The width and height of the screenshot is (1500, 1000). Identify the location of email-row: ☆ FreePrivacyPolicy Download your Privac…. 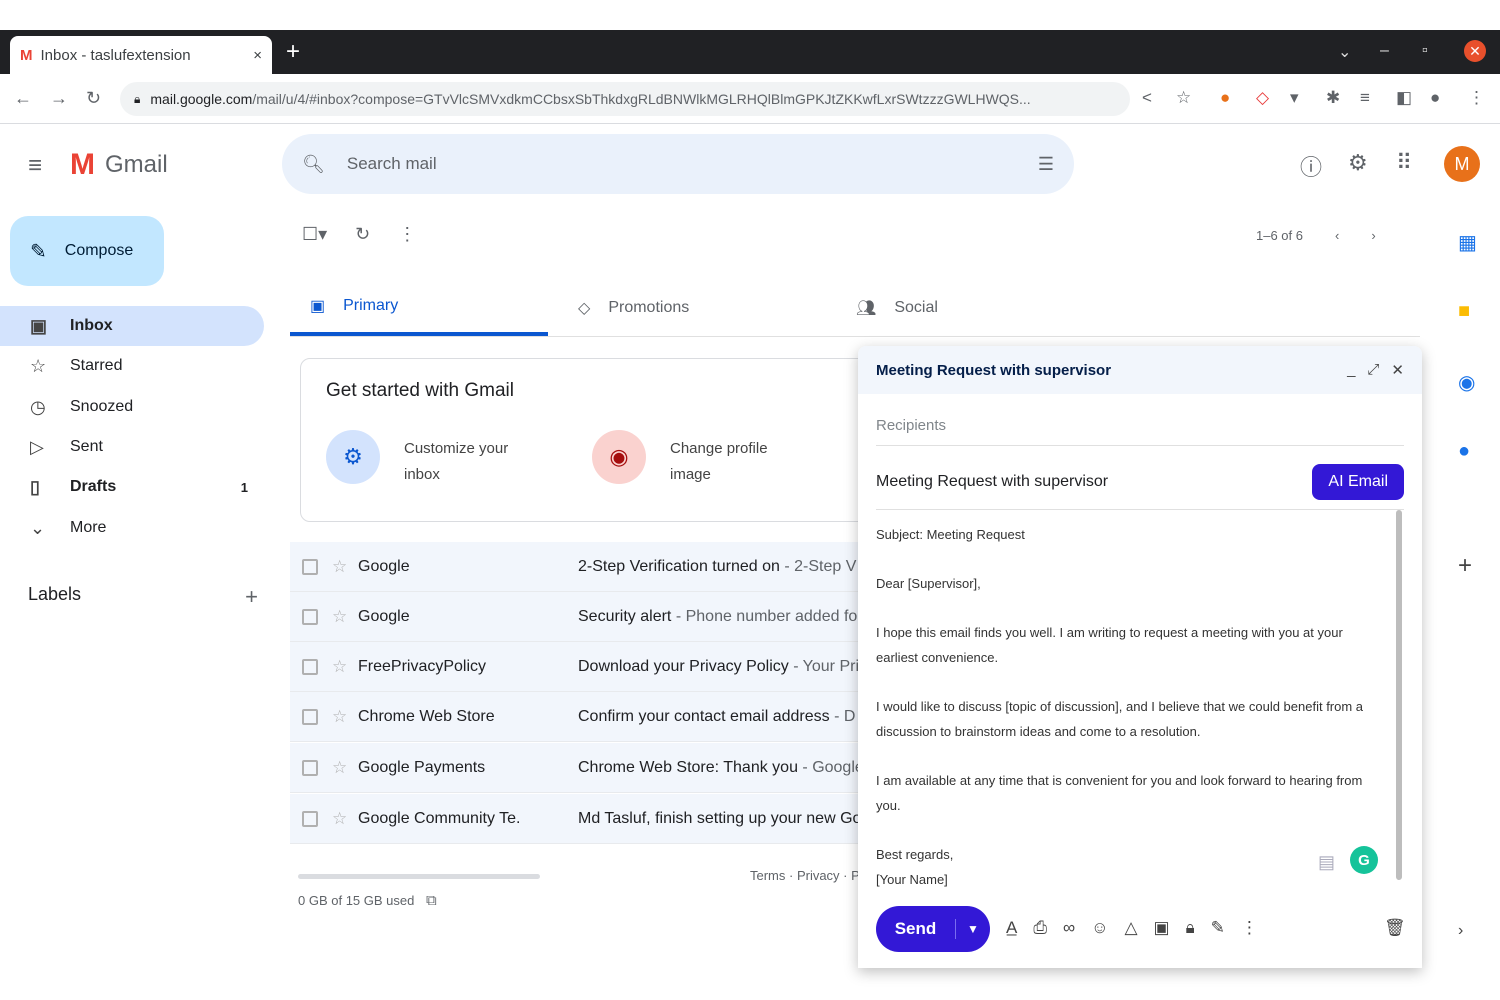
(575, 667).